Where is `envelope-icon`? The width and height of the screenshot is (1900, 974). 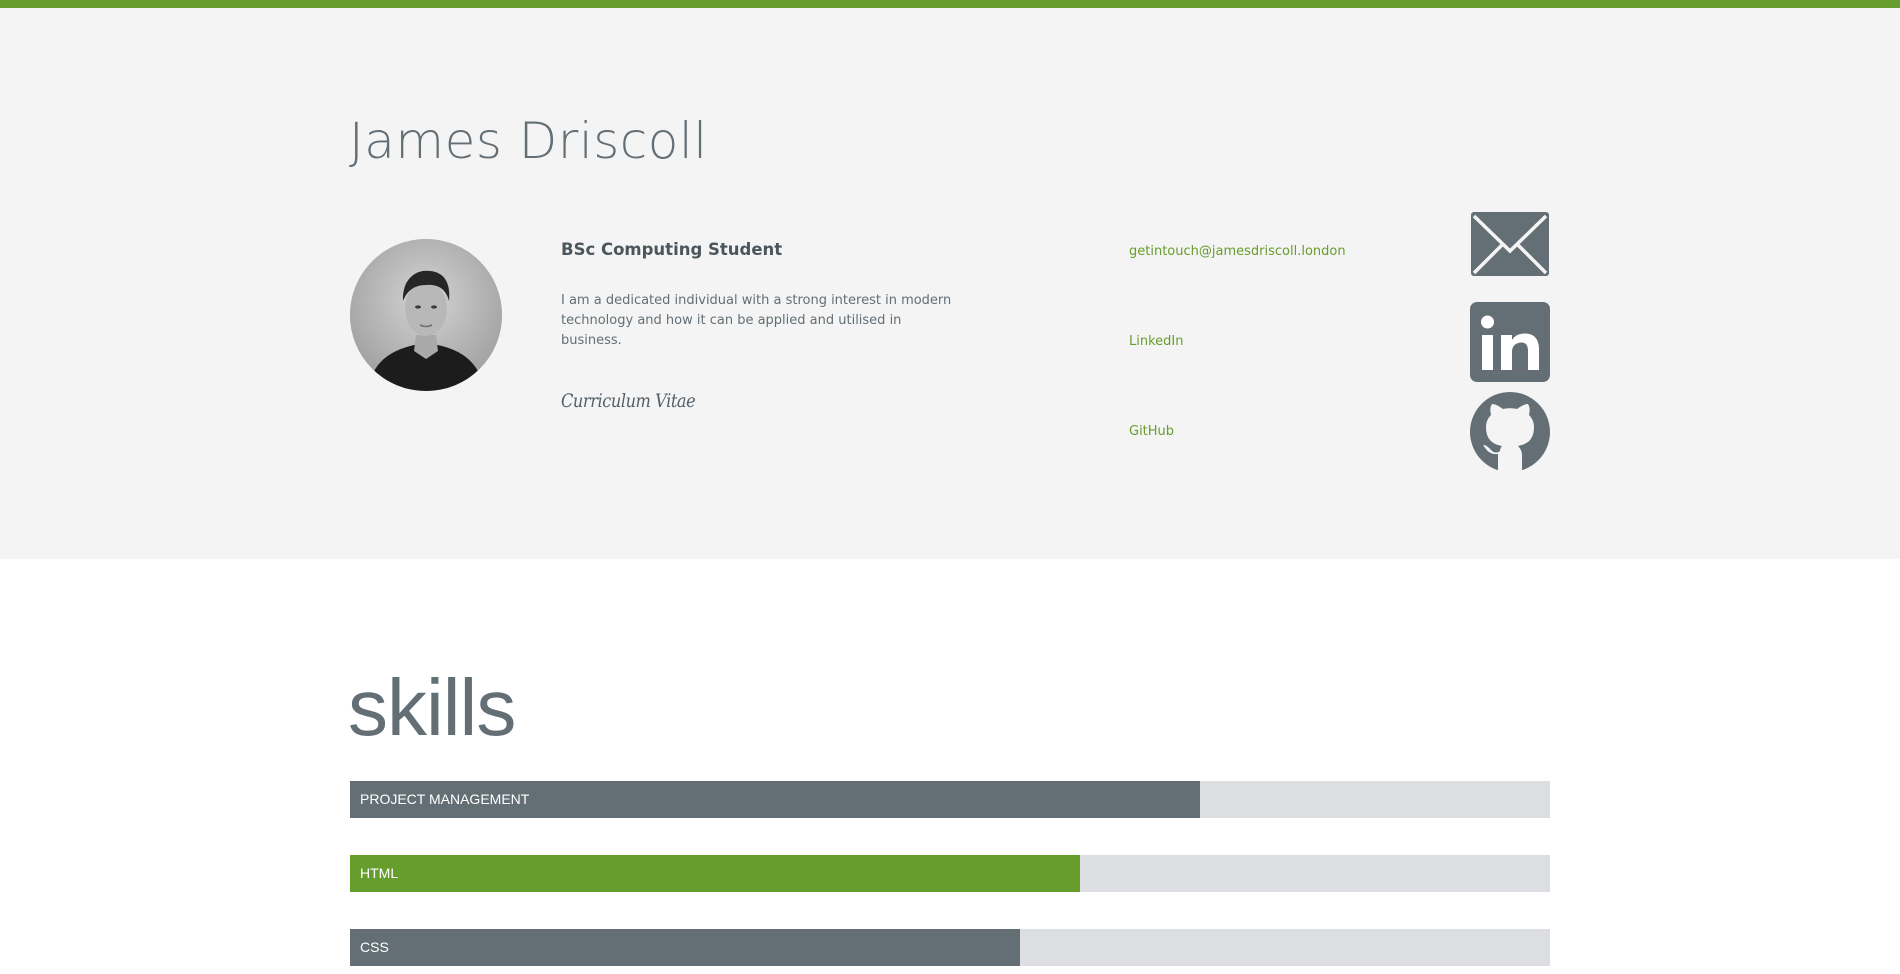 envelope-icon is located at coordinates (1510, 244).